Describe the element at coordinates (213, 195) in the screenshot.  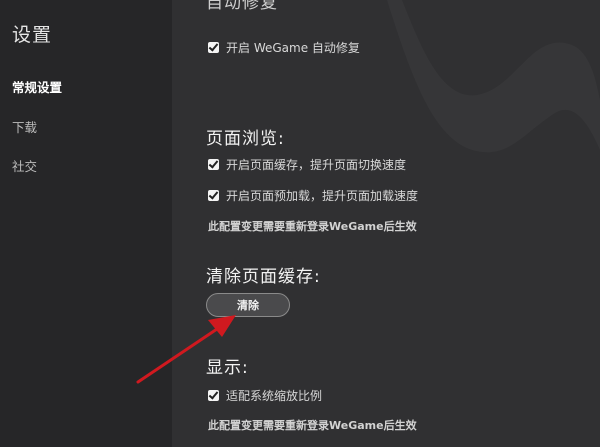
I see `page-preload-checkbox` at that location.